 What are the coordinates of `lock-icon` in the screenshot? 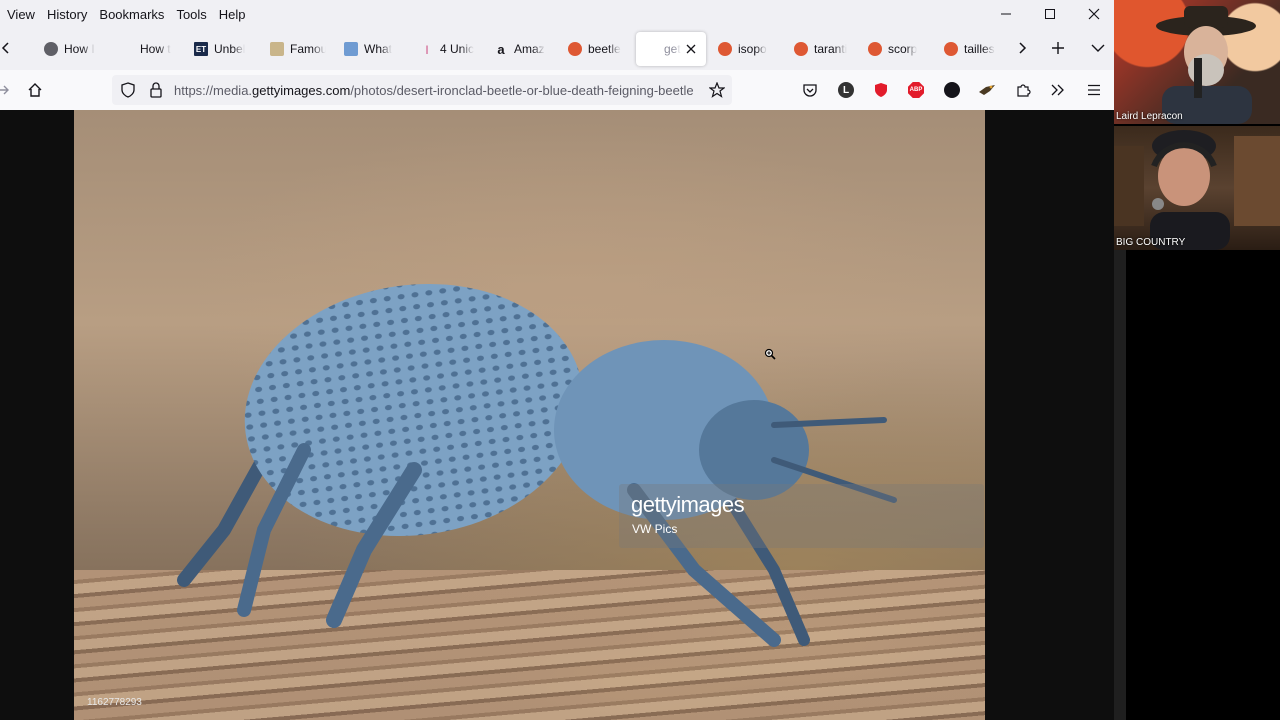 It's located at (156, 90).